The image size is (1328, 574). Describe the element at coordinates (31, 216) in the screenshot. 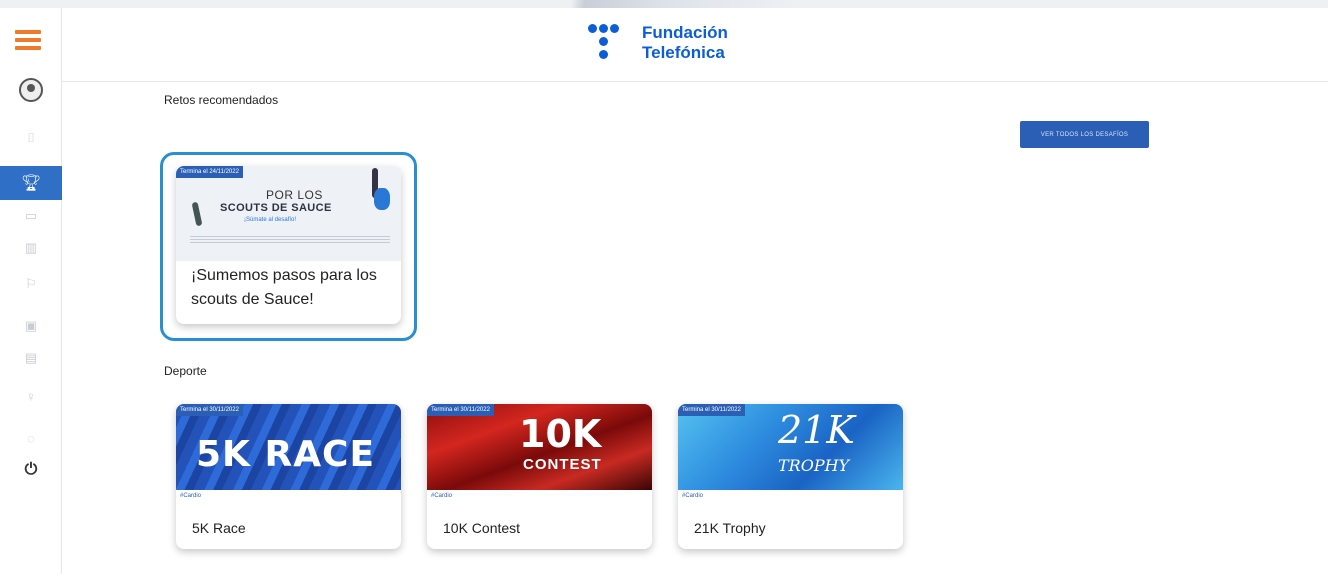

I see `chat-icon: ▭` at that location.